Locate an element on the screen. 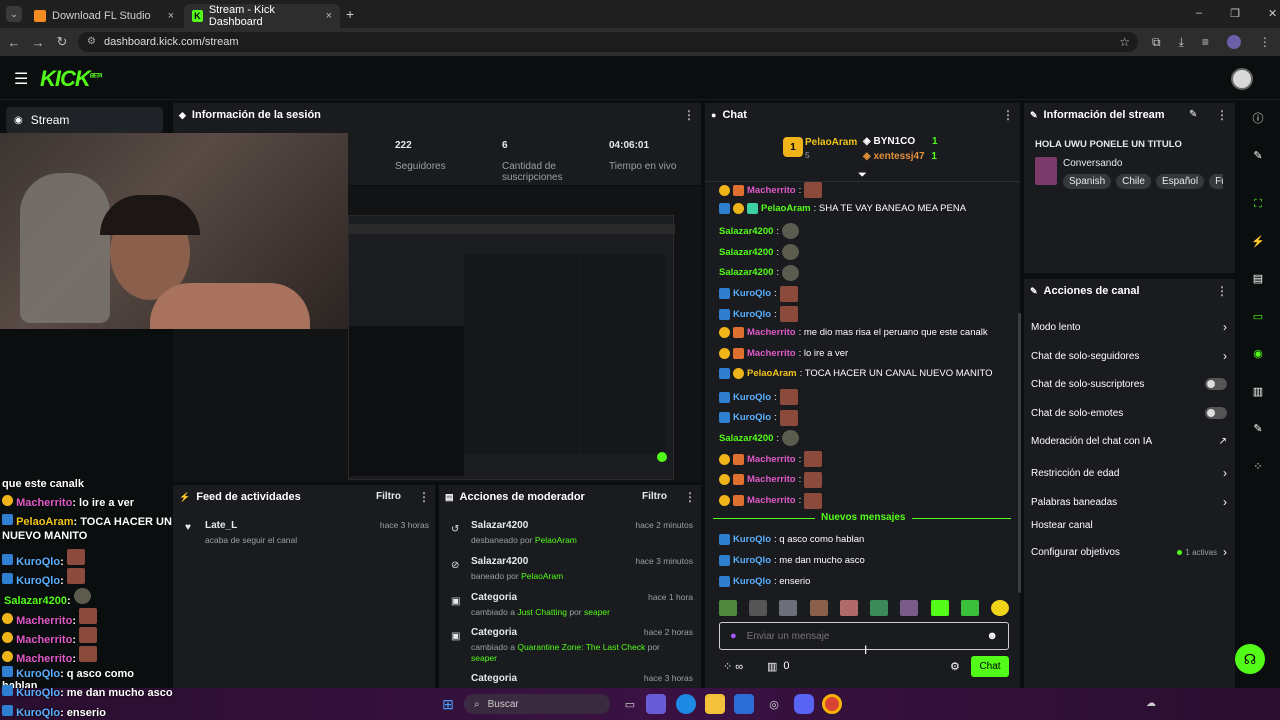 The width and height of the screenshot is (1280, 720). leaderboard-item: ◈ xentessj47 1 is located at coordinates (900, 156).